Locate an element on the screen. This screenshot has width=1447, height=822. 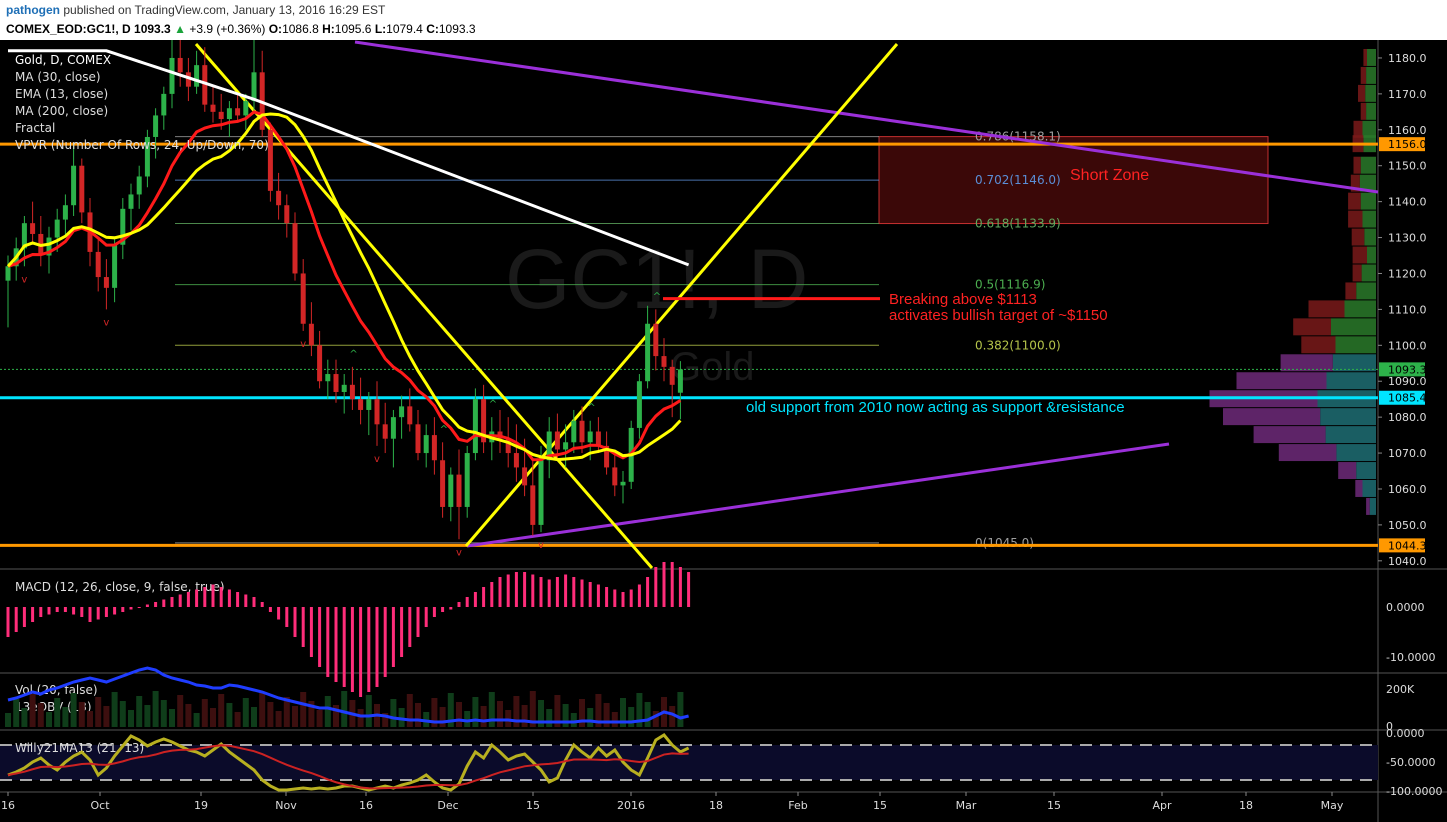
time-tick-label: 18 is located at coordinates (1246, 805).